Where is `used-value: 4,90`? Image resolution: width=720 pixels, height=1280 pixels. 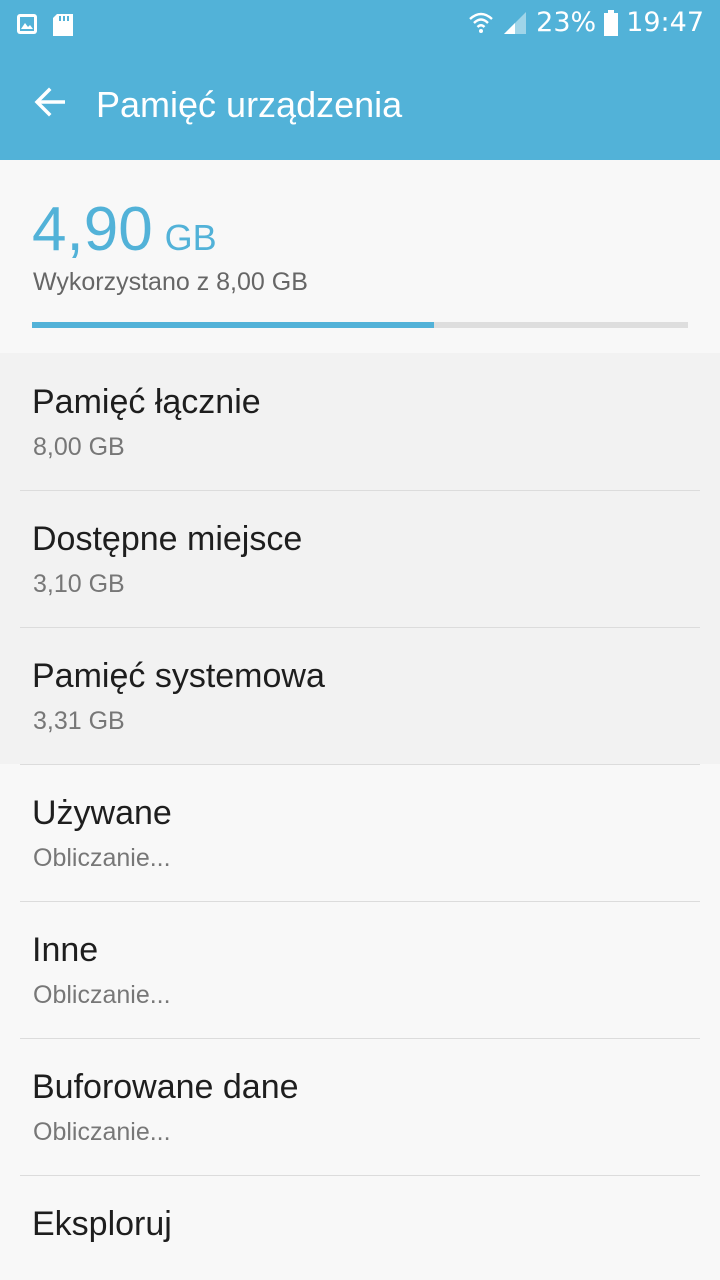 used-value: 4,90 is located at coordinates (92, 229).